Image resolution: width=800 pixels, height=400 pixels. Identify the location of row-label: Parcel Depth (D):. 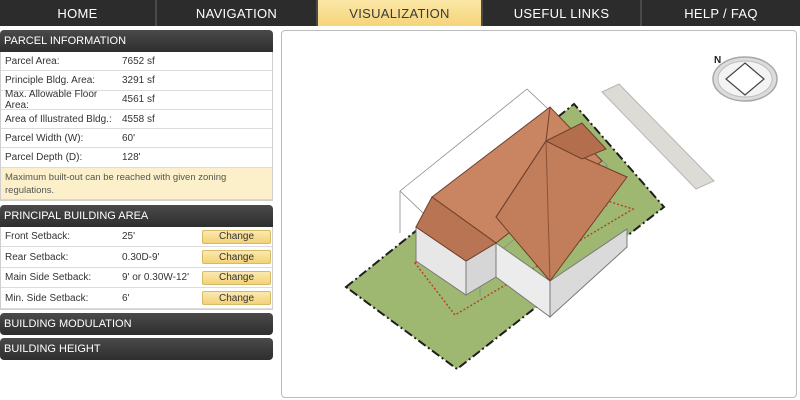
(44, 158).